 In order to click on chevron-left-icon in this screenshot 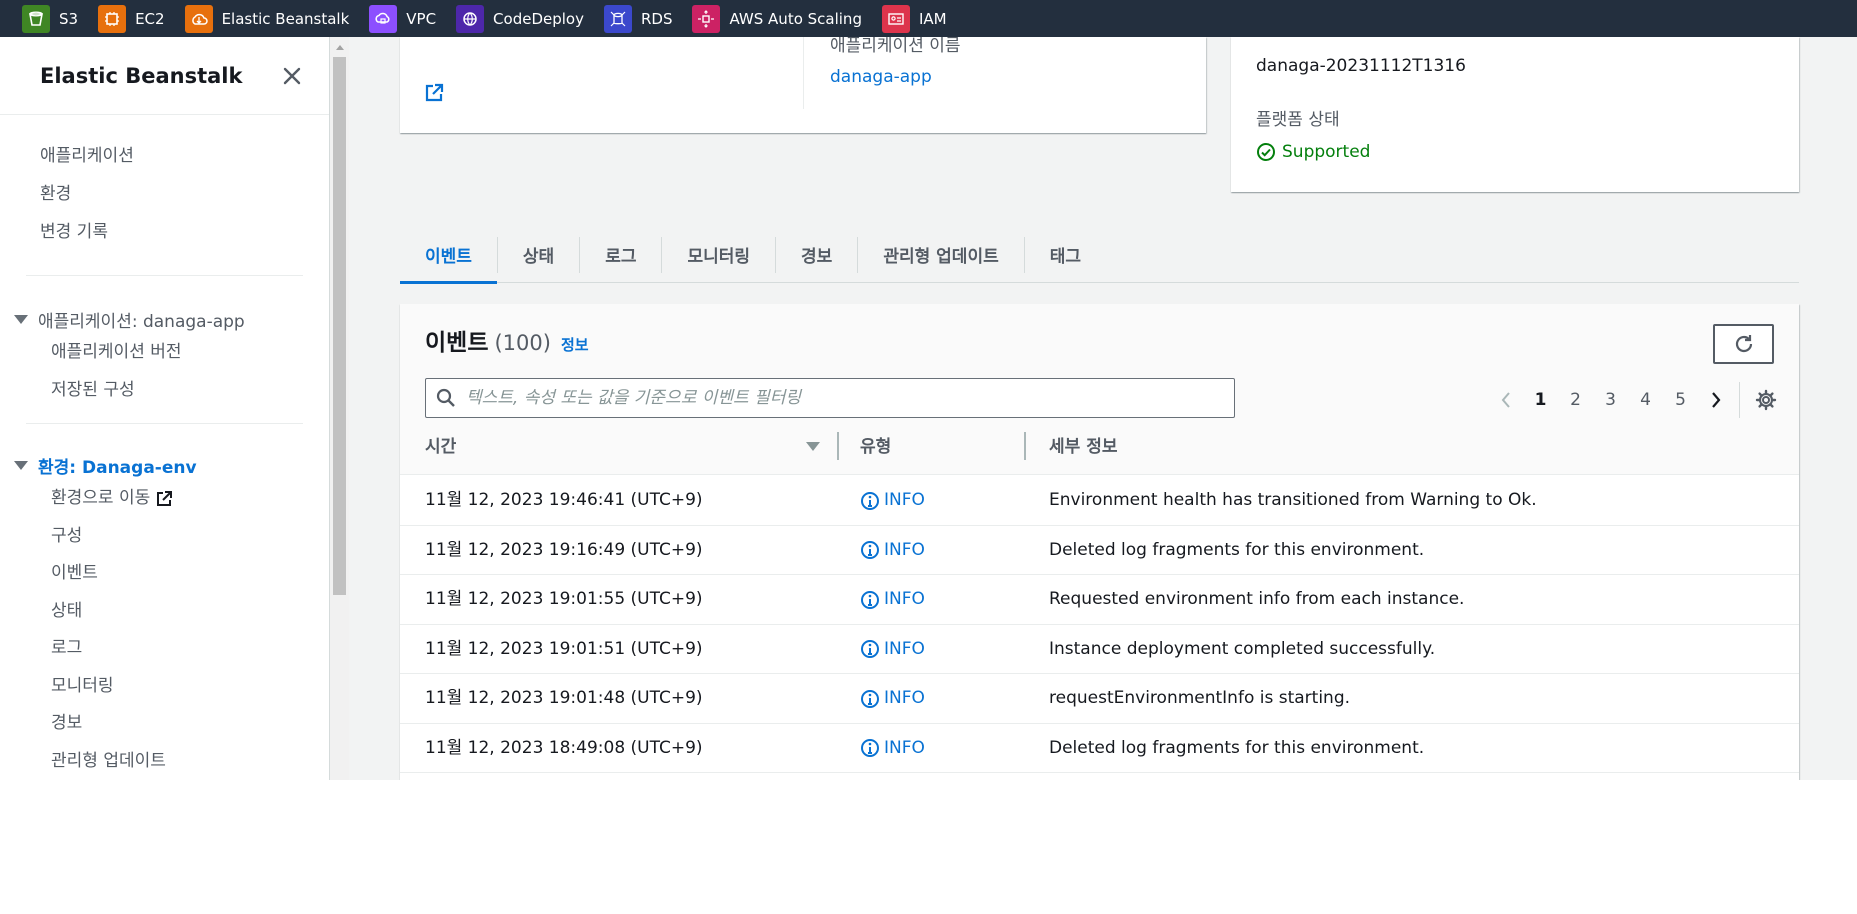, I will do `click(1505, 400)`.